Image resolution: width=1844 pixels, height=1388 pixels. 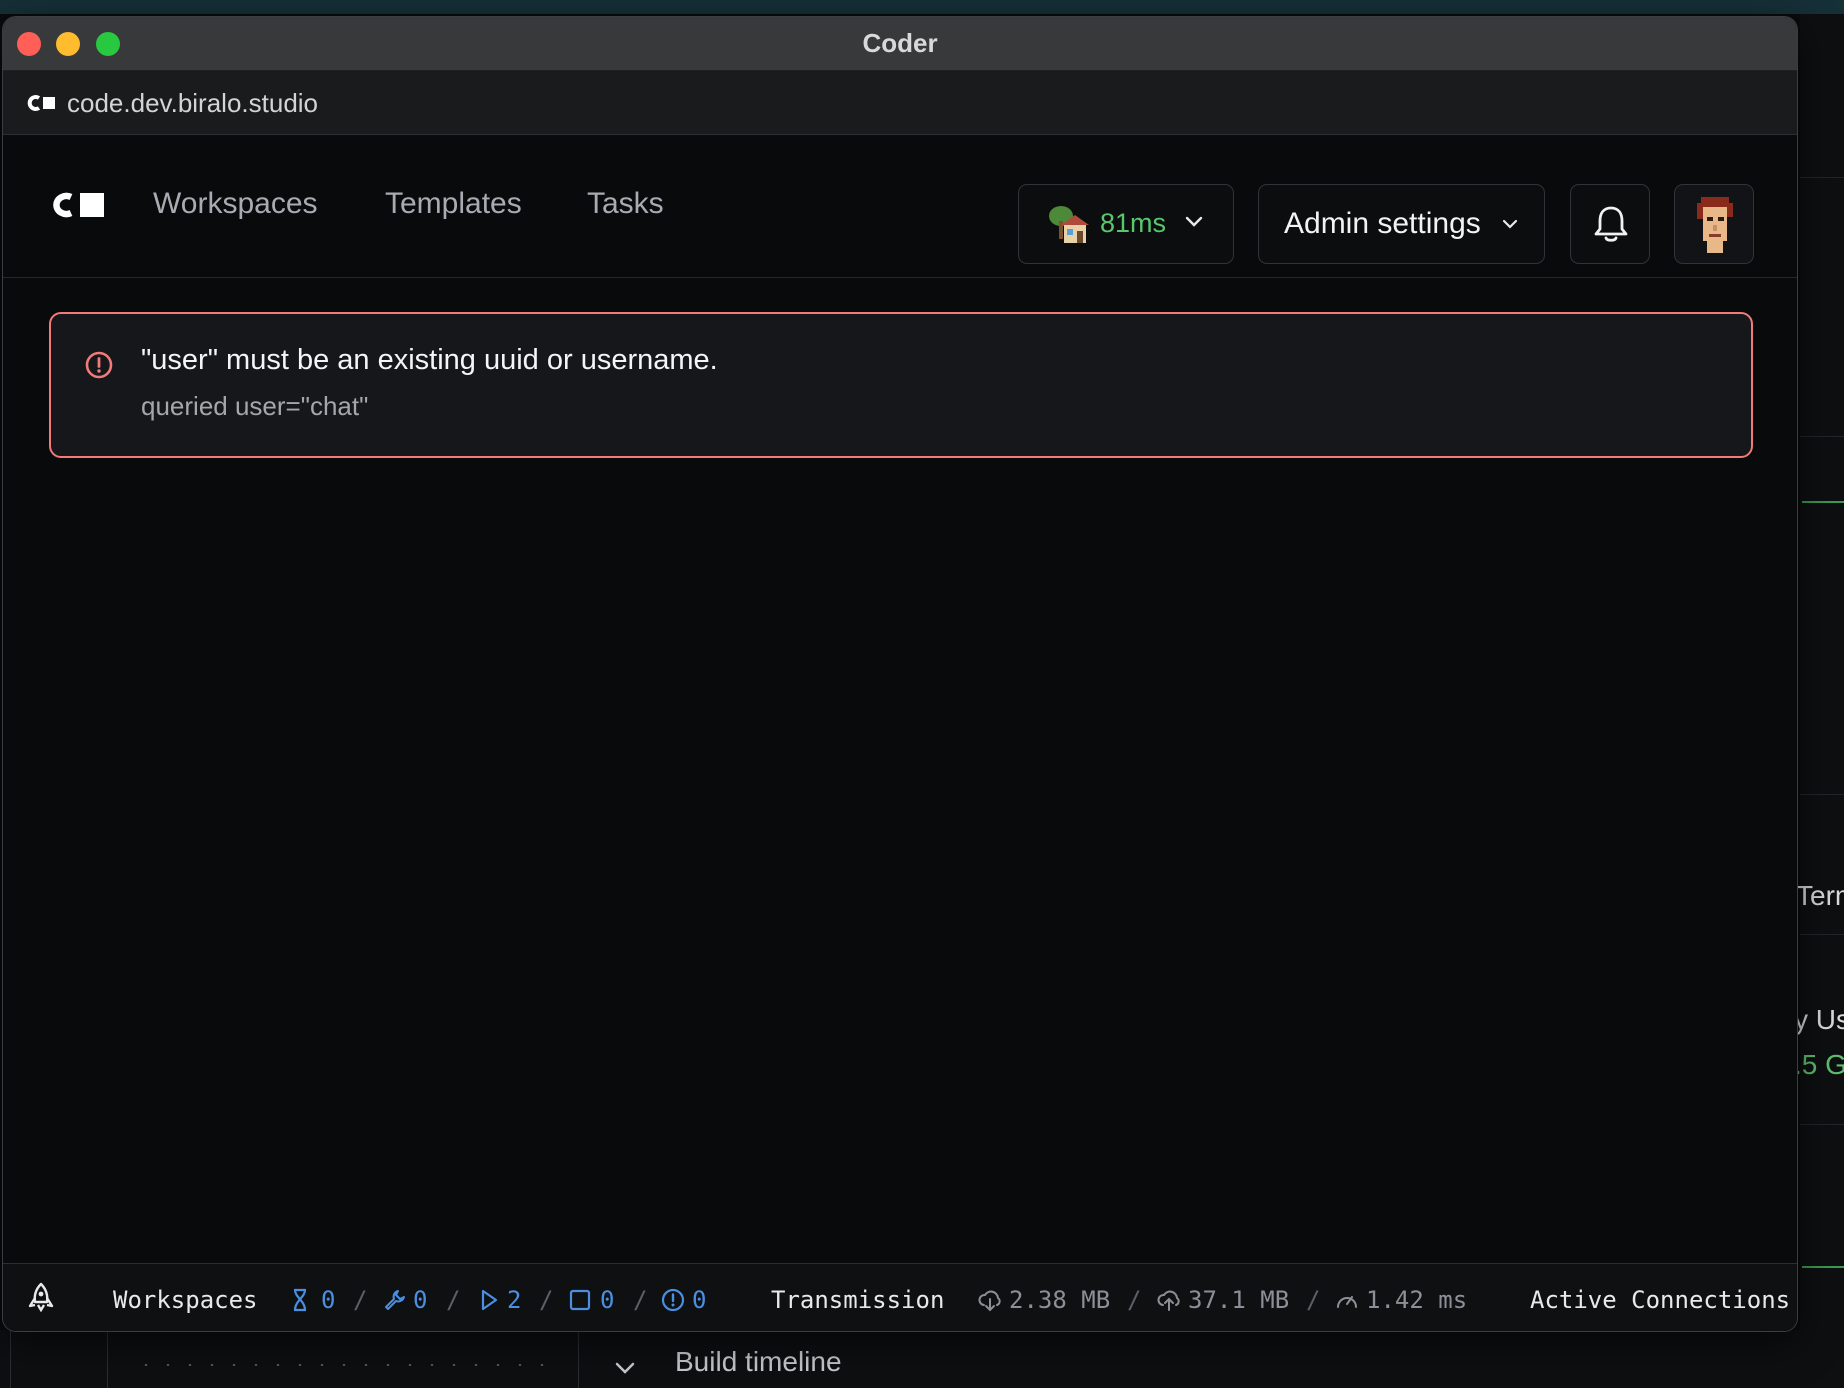 What do you see at coordinates (420, 1300) in the screenshot?
I see `status-building-count: 0` at bounding box center [420, 1300].